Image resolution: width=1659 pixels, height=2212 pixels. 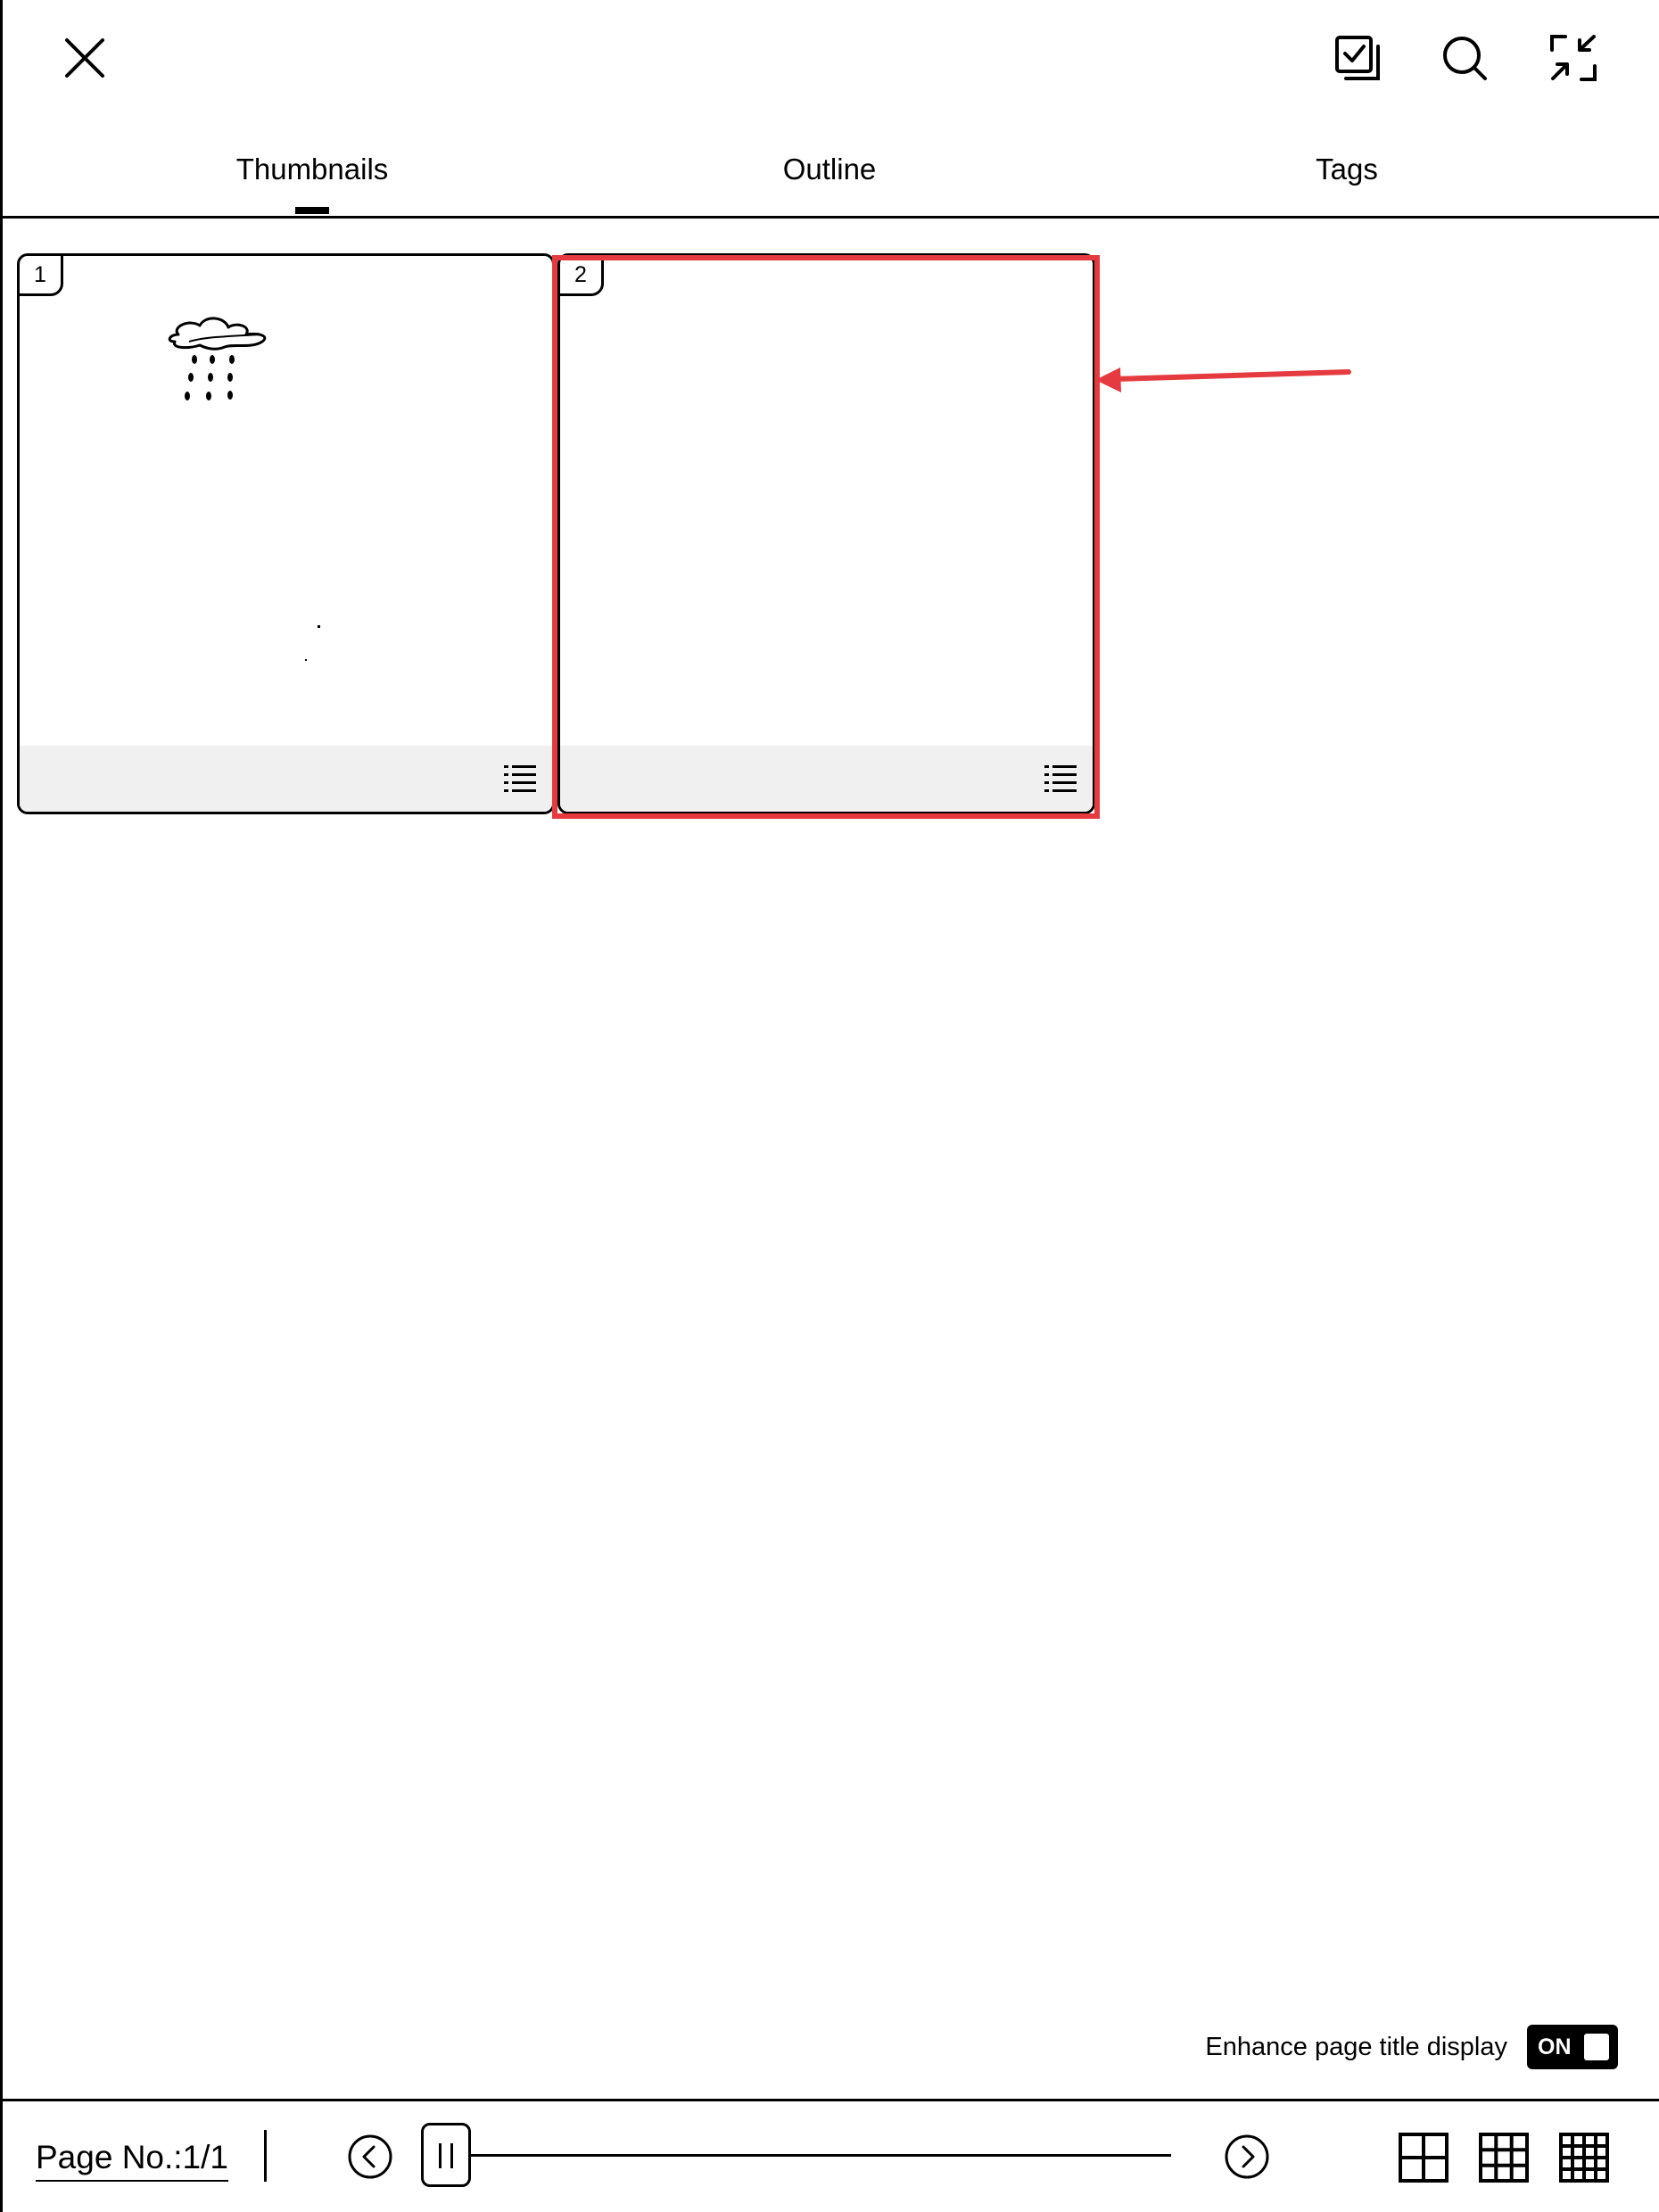 What do you see at coordinates (1597, 2047) in the screenshot?
I see `toggle-knob` at bounding box center [1597, 2047].